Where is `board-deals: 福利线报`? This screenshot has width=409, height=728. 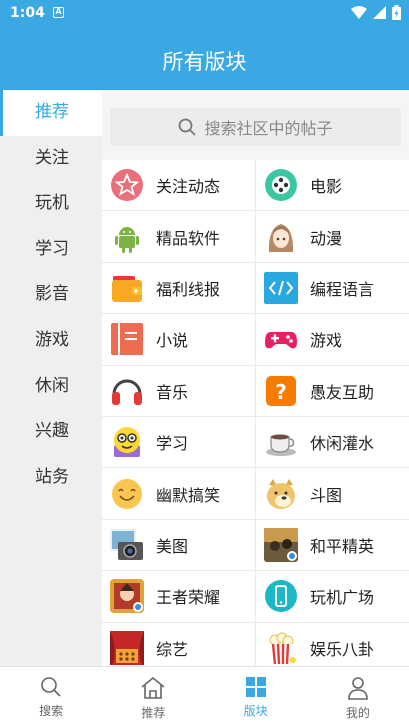
board-deals: 福利线报 is located at coordinates (178, 288).